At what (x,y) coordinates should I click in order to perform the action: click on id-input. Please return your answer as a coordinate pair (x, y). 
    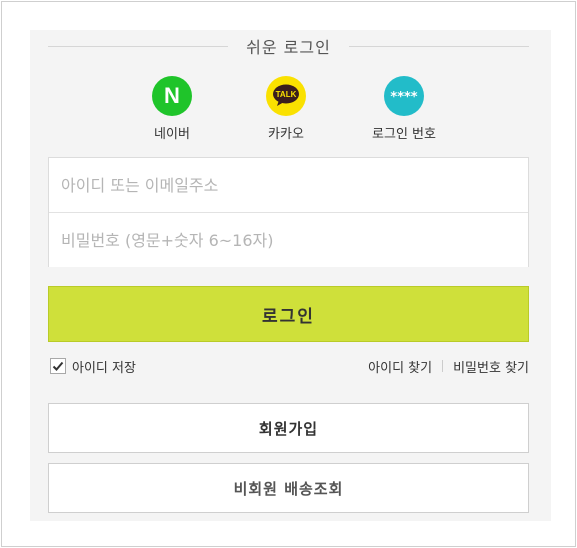
    Looking at the image, I should click on (288, 185).